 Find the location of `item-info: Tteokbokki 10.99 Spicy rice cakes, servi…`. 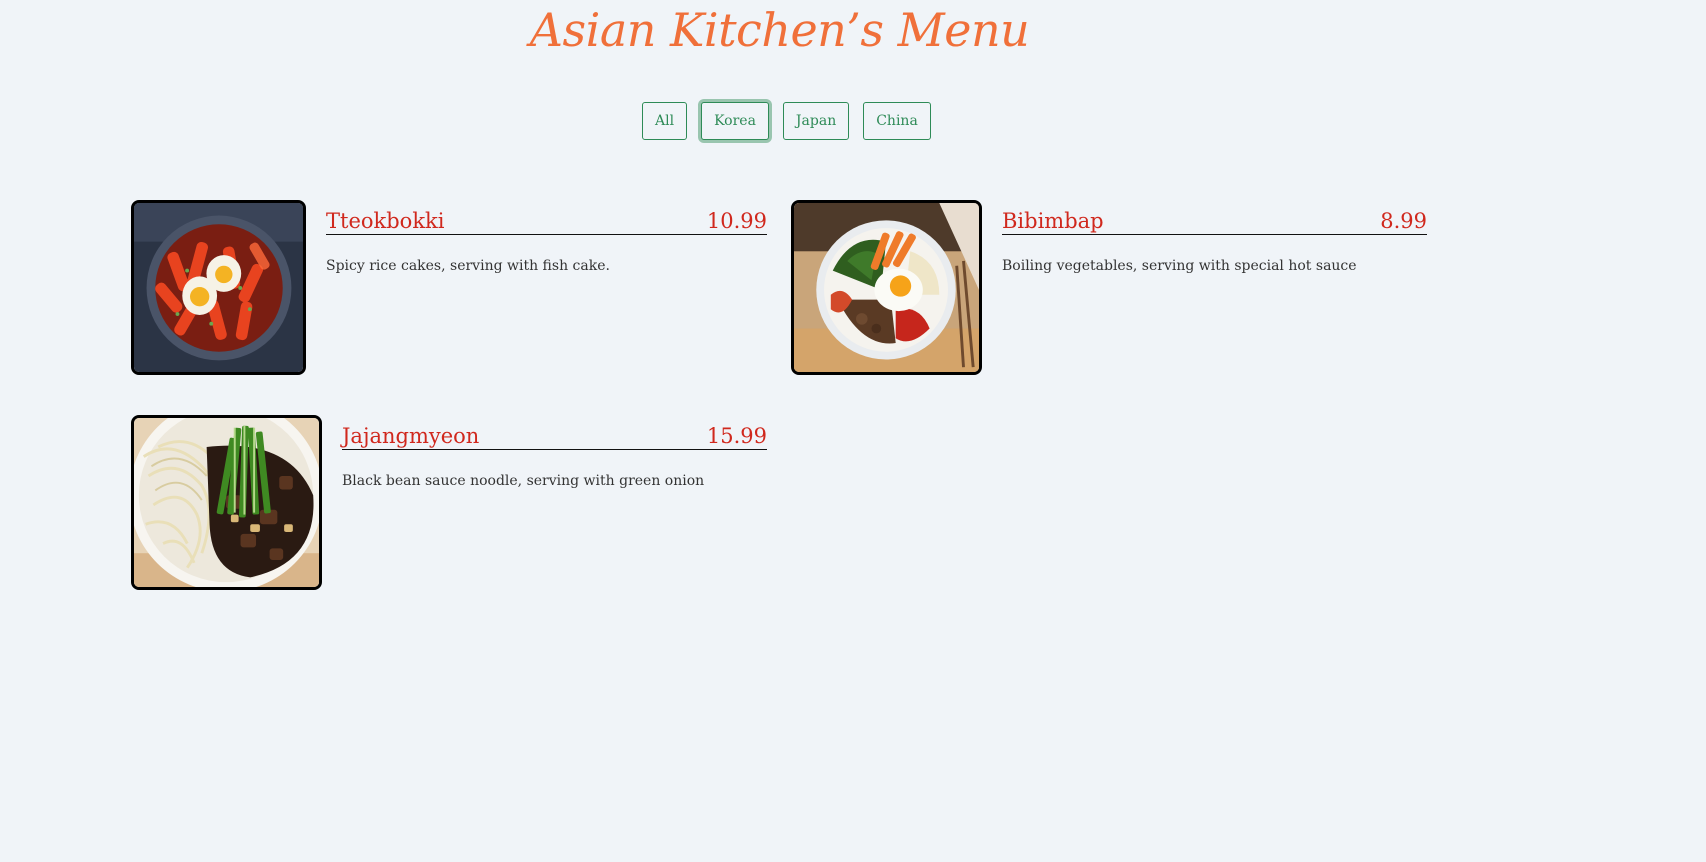

item-info: Tteokbokki 10.99 Spicy rice cakes, servi… is located at coordinates (546, 237).